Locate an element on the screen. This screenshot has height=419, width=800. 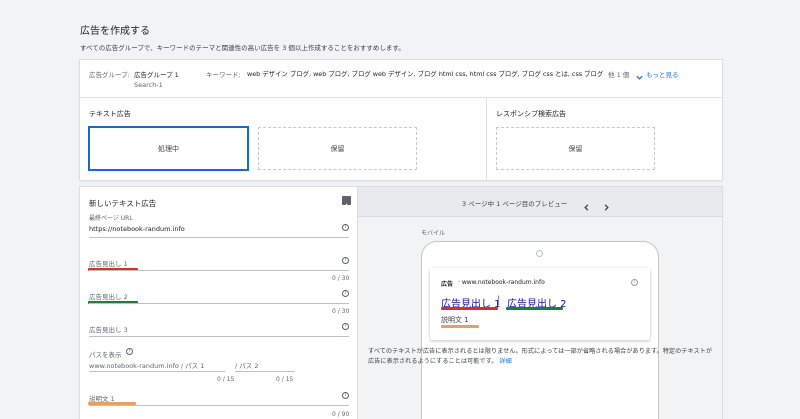
details-link: 詳細 is located at coordinates (505, 361).